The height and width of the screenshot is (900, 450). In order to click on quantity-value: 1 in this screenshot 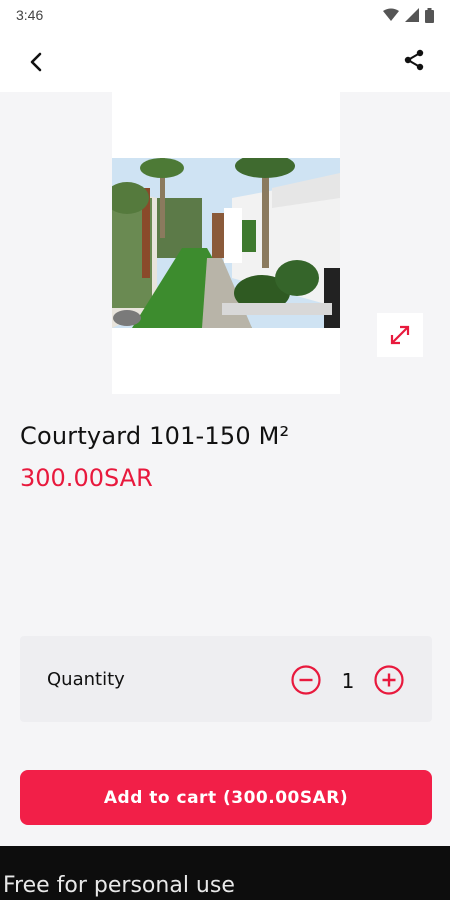, I will do `click(348, 681)`.